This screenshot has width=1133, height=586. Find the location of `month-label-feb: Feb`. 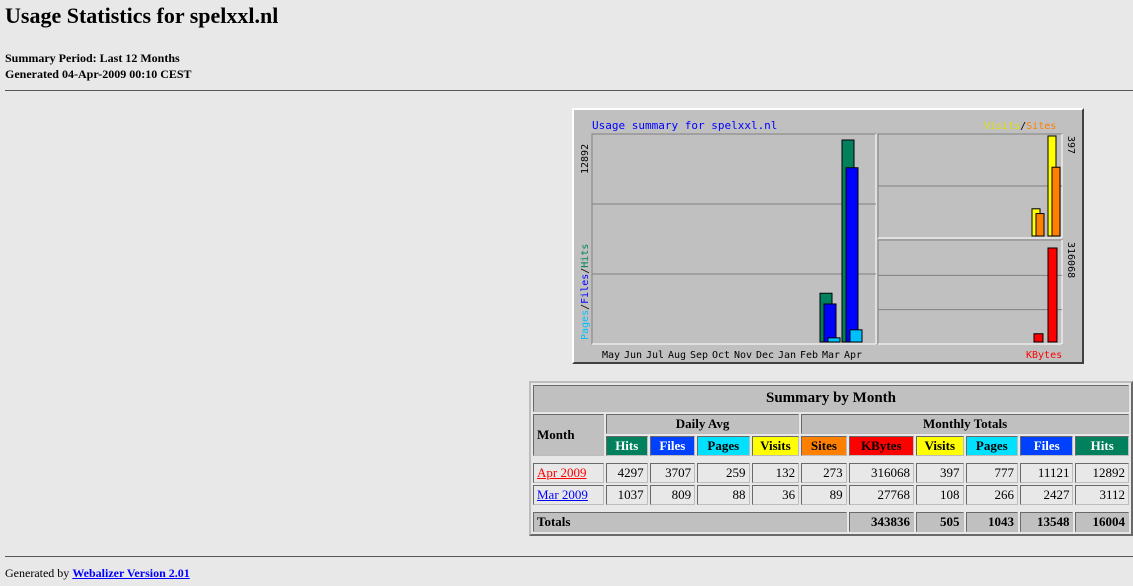

month-label-feb: Feb is located at coordinates (809, 355).